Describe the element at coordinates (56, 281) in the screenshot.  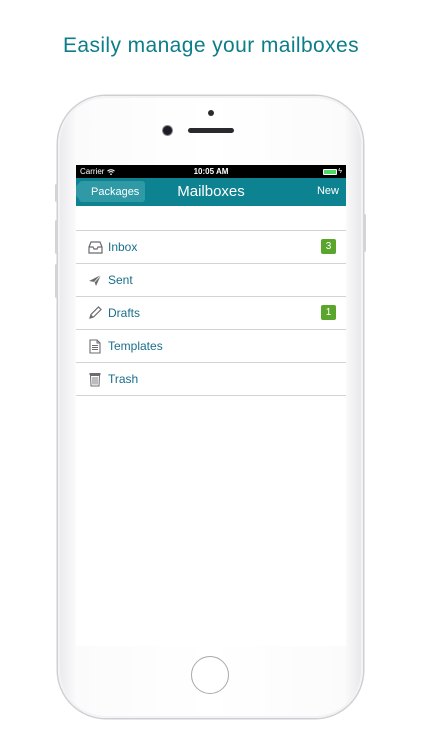
I see `volume-down-button` at that location.